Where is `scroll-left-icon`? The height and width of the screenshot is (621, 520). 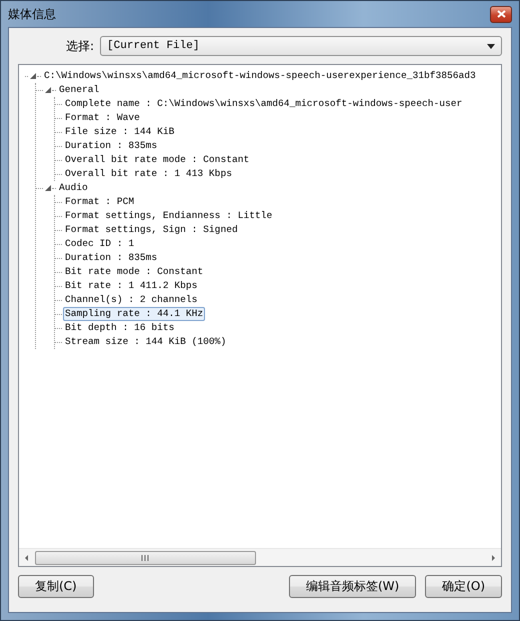 scroll-left-icon is located at coordinates (27, 558).